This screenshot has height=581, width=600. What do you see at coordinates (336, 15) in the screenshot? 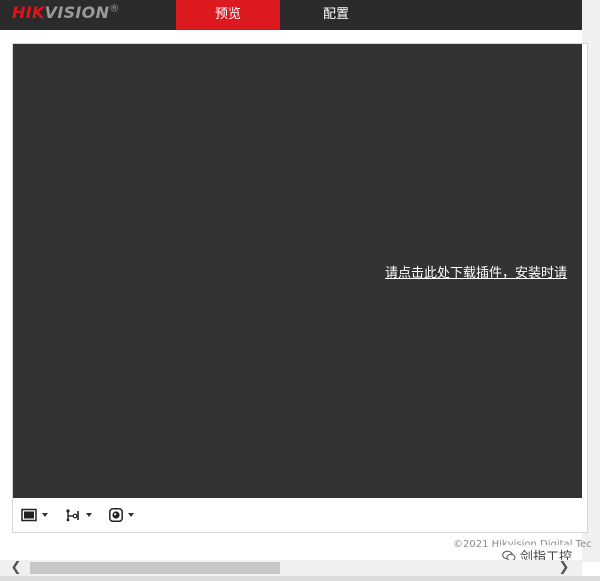
I see `tab-config: 配置` at bounding box center [336, 15].